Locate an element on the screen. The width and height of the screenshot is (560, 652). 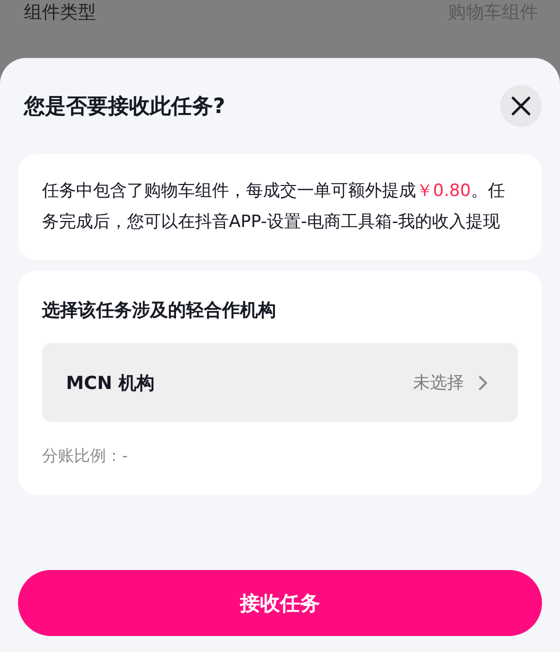
task-description: 任务中包含了购物车组件，每成交一单可额外提成￥0.80。任务完成后，您可以在抖音APP-设置-电商工具箱-我的收入提现 is located at coordinates (274, 207).